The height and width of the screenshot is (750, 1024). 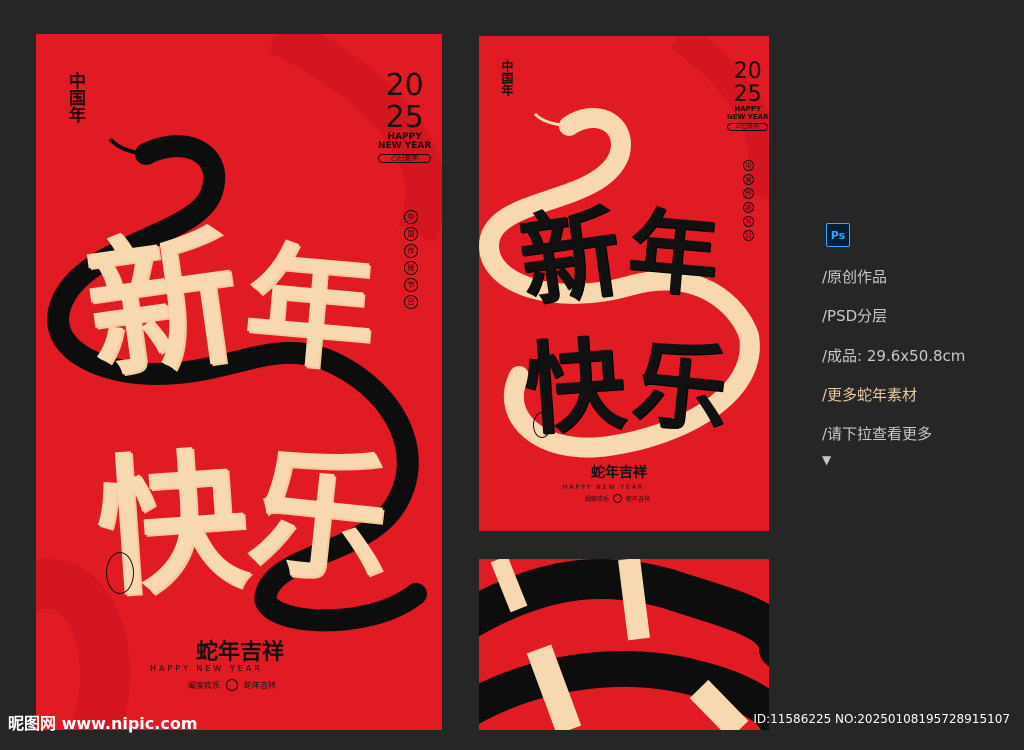 I want to click on down-arrow-icon: ▼, so click(x=827, y=460).